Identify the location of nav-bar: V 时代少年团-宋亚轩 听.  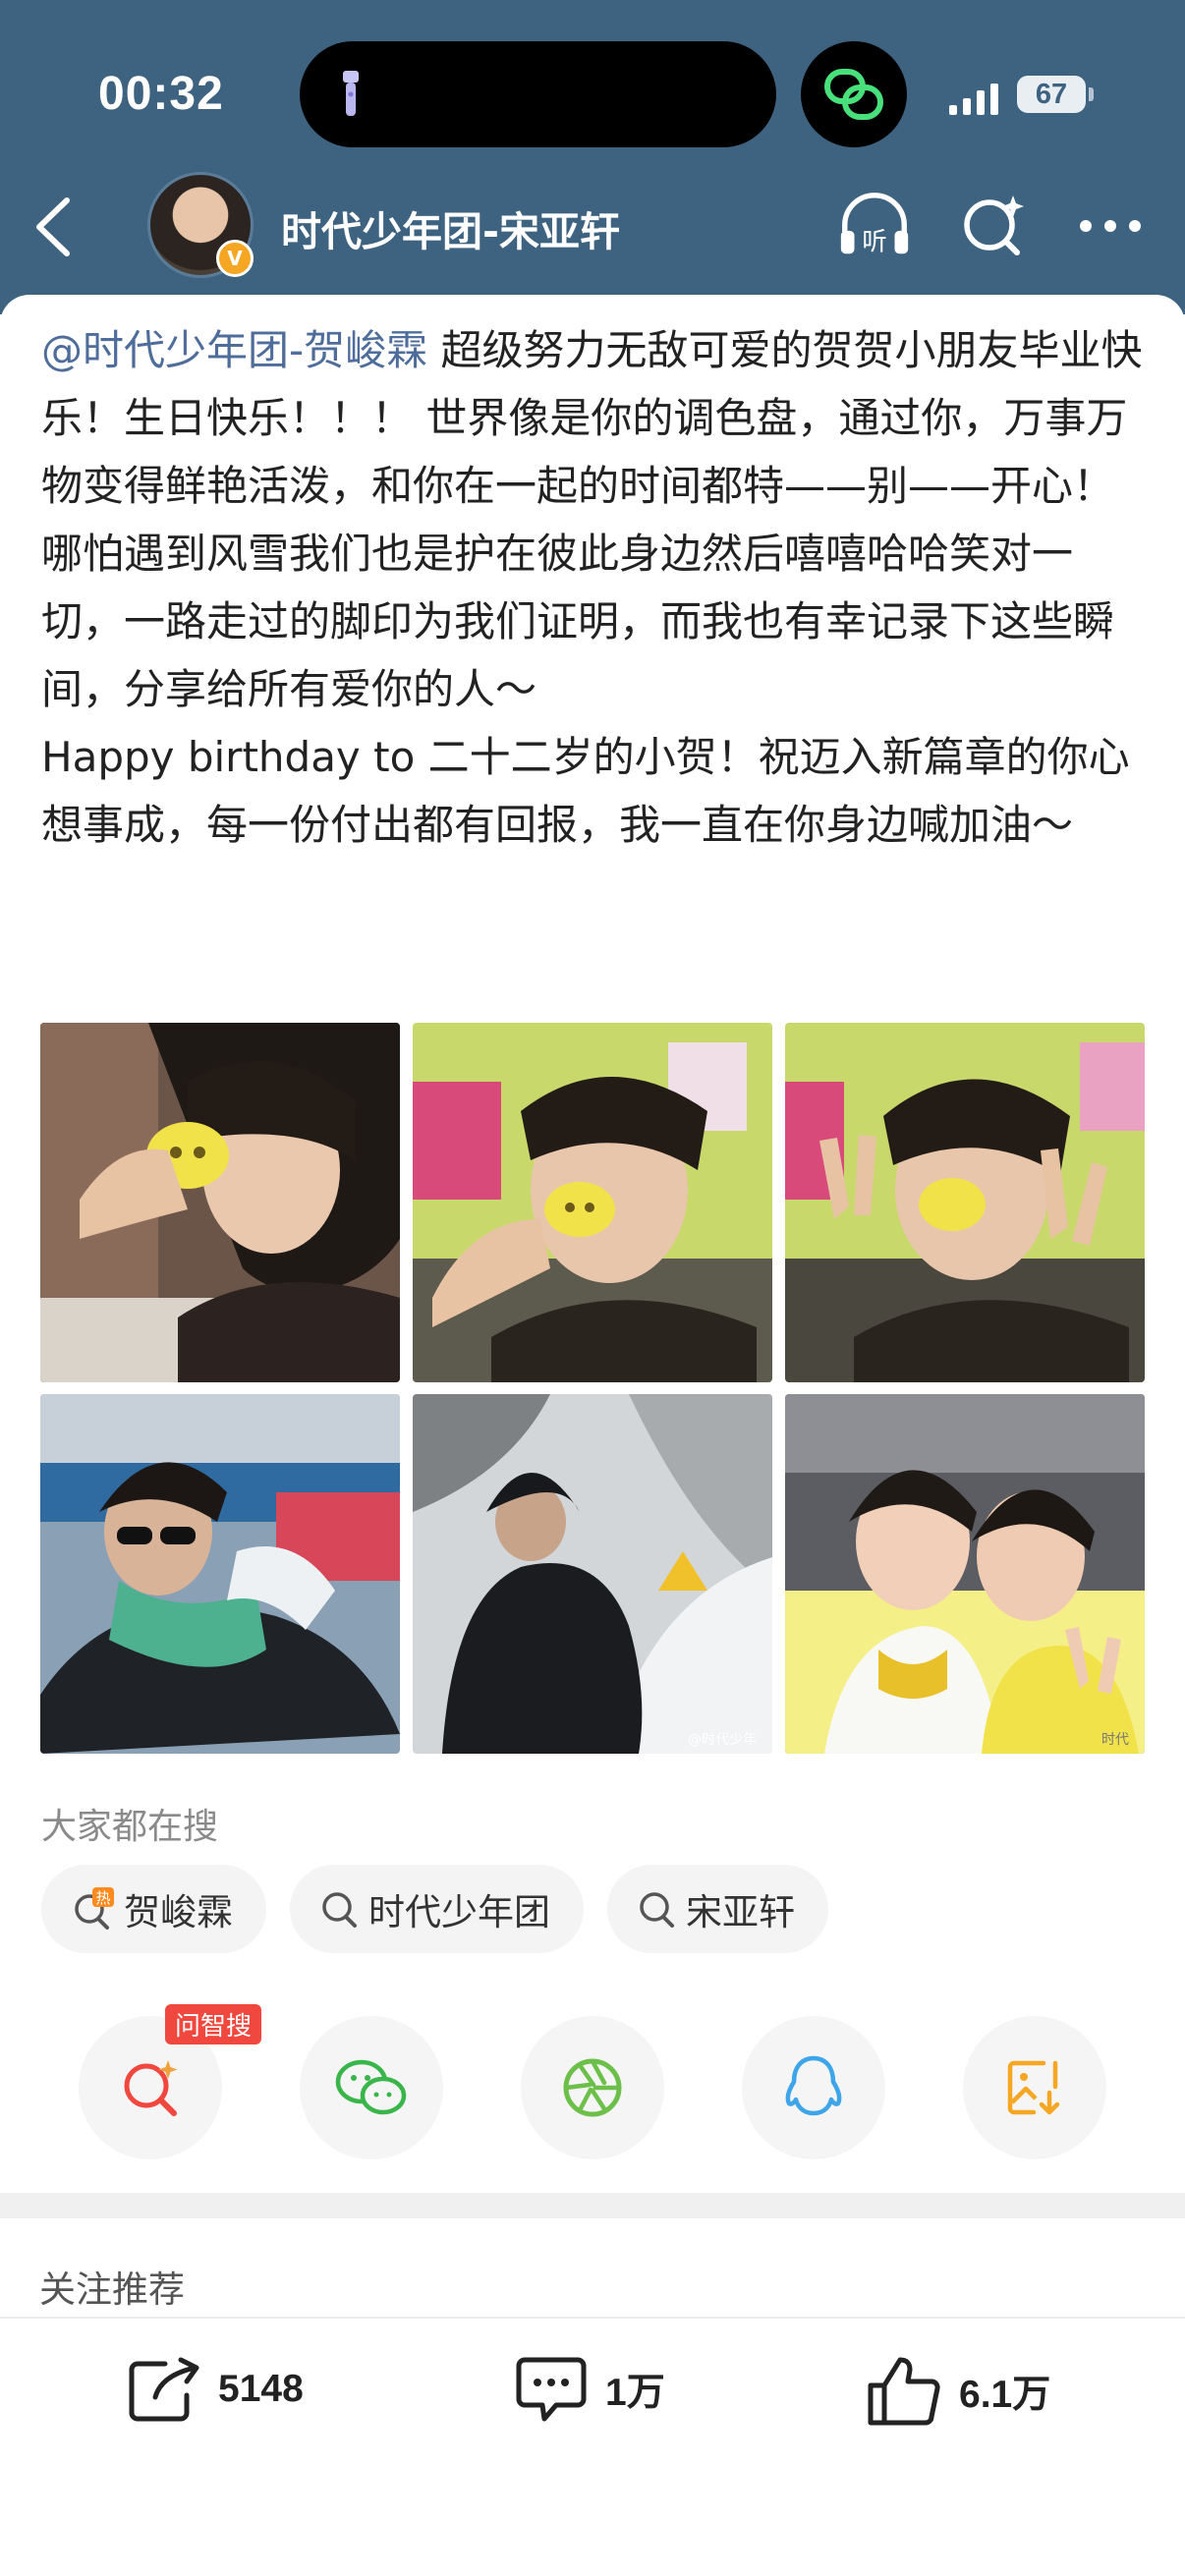
(592, 228).